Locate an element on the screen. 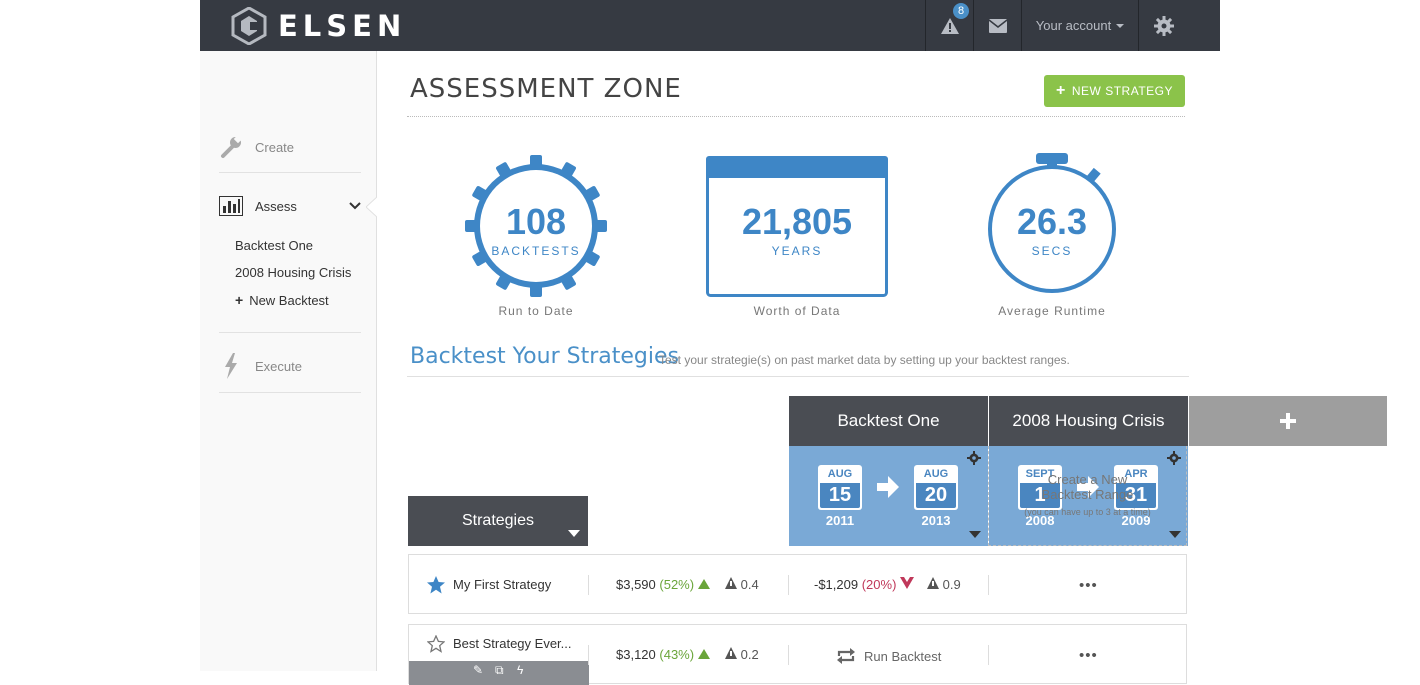 The image size is (1420, 685). star-filled-icon is located at coordinates (436, 585).